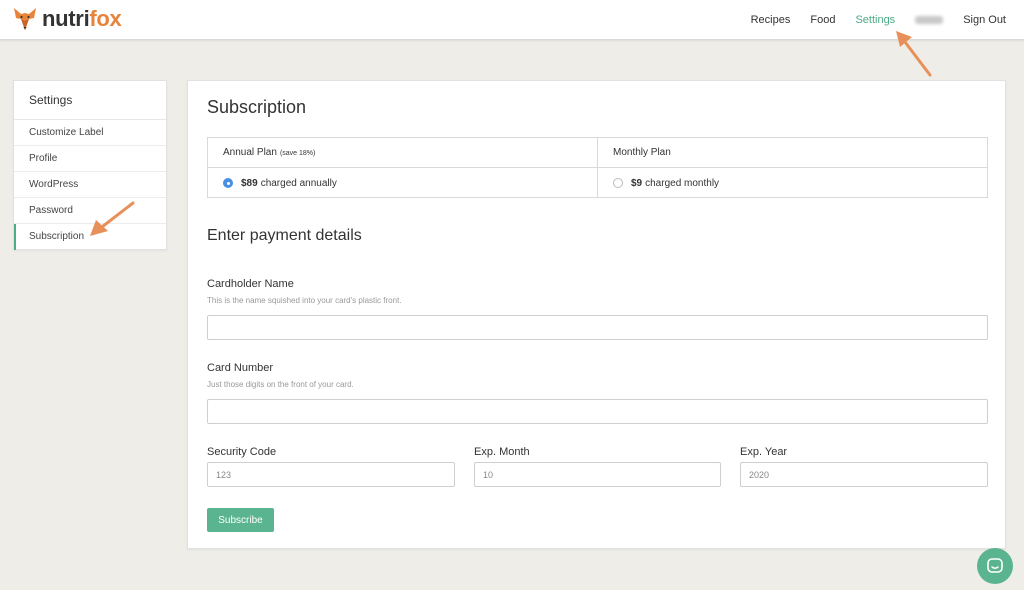 The image size is (1024, 590). I want to click on card-number-label: Card Number, so click(240, 368).